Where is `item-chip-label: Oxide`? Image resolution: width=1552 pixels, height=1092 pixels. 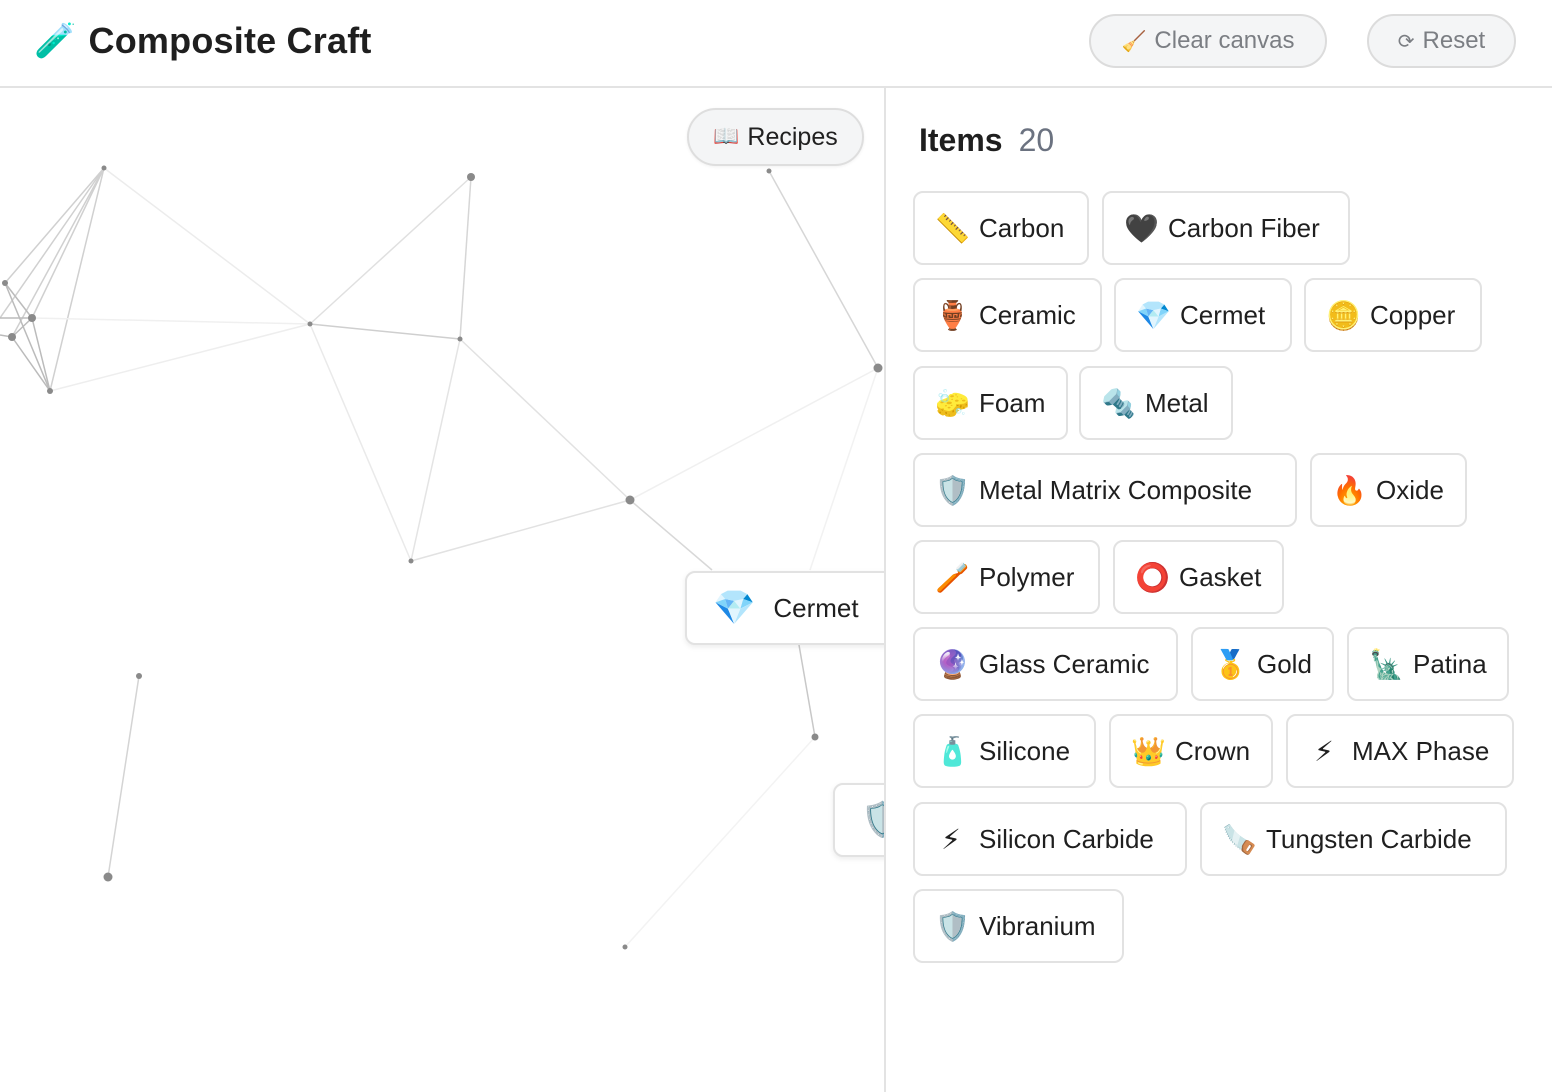
item-chip-label: Oxide is located at coordinates (1410, 489).